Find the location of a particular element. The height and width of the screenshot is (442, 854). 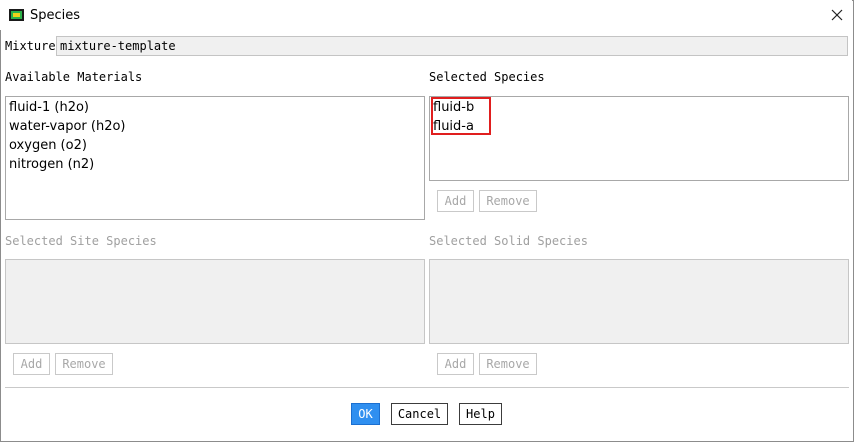

app-icon is located at coordinates (16, 15).